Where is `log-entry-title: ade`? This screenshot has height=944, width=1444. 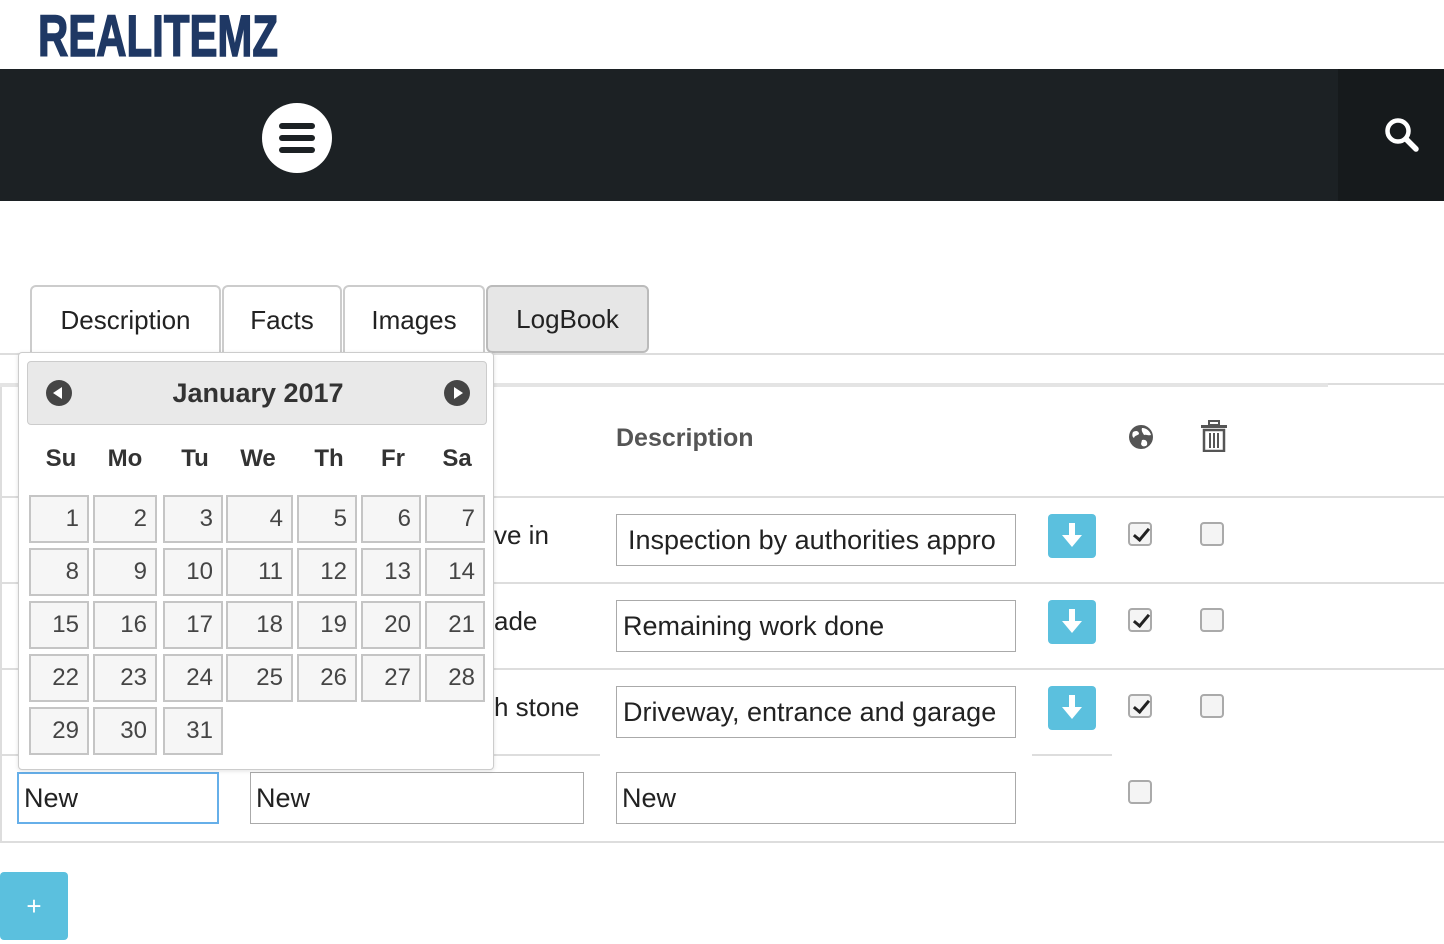 log-entry-title: ade is located at coordinates (516, 621).